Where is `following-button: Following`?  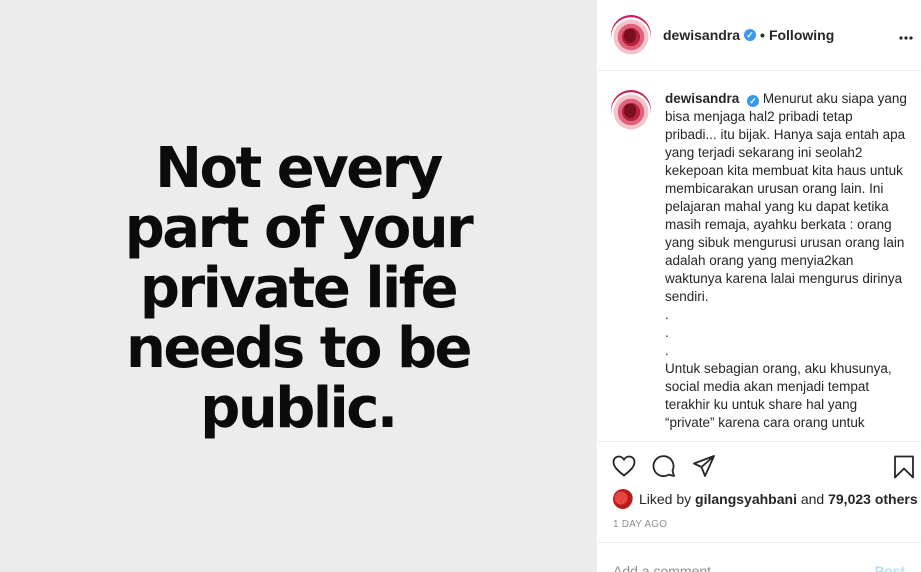
following-button: Following is located at coordinates (801, 35).